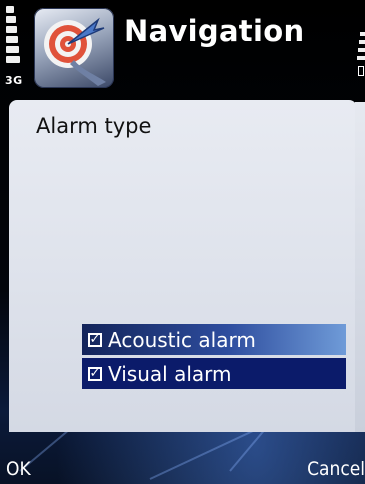 The image size is (365, 484). What do you see at coordinates (170, 373) in the screenshot?
I see `list-item-label: Visual alarm` at bounding box center [170, 373].